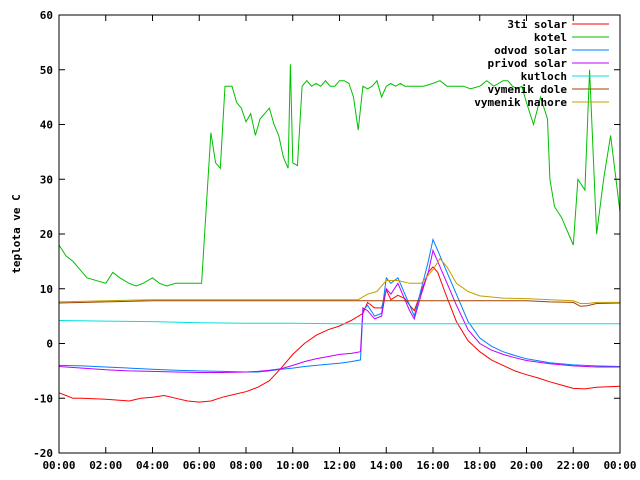 This screenshot has width=640, height=480. What do you see at coordinates (105, 465) in the screenshot?
I see `x-tick-label: 02:00` at bounding box center [105, 465].